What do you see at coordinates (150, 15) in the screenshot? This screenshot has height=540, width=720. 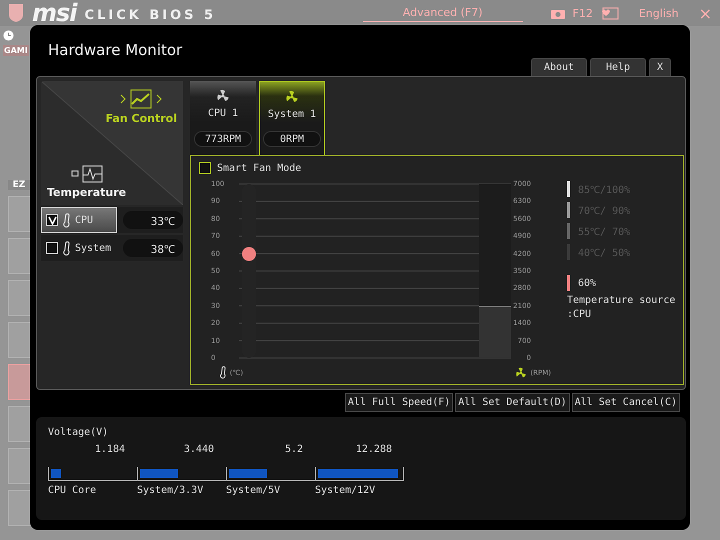 I see `product-name: CLICK BIOS 5` at bounding box center [150, 15].